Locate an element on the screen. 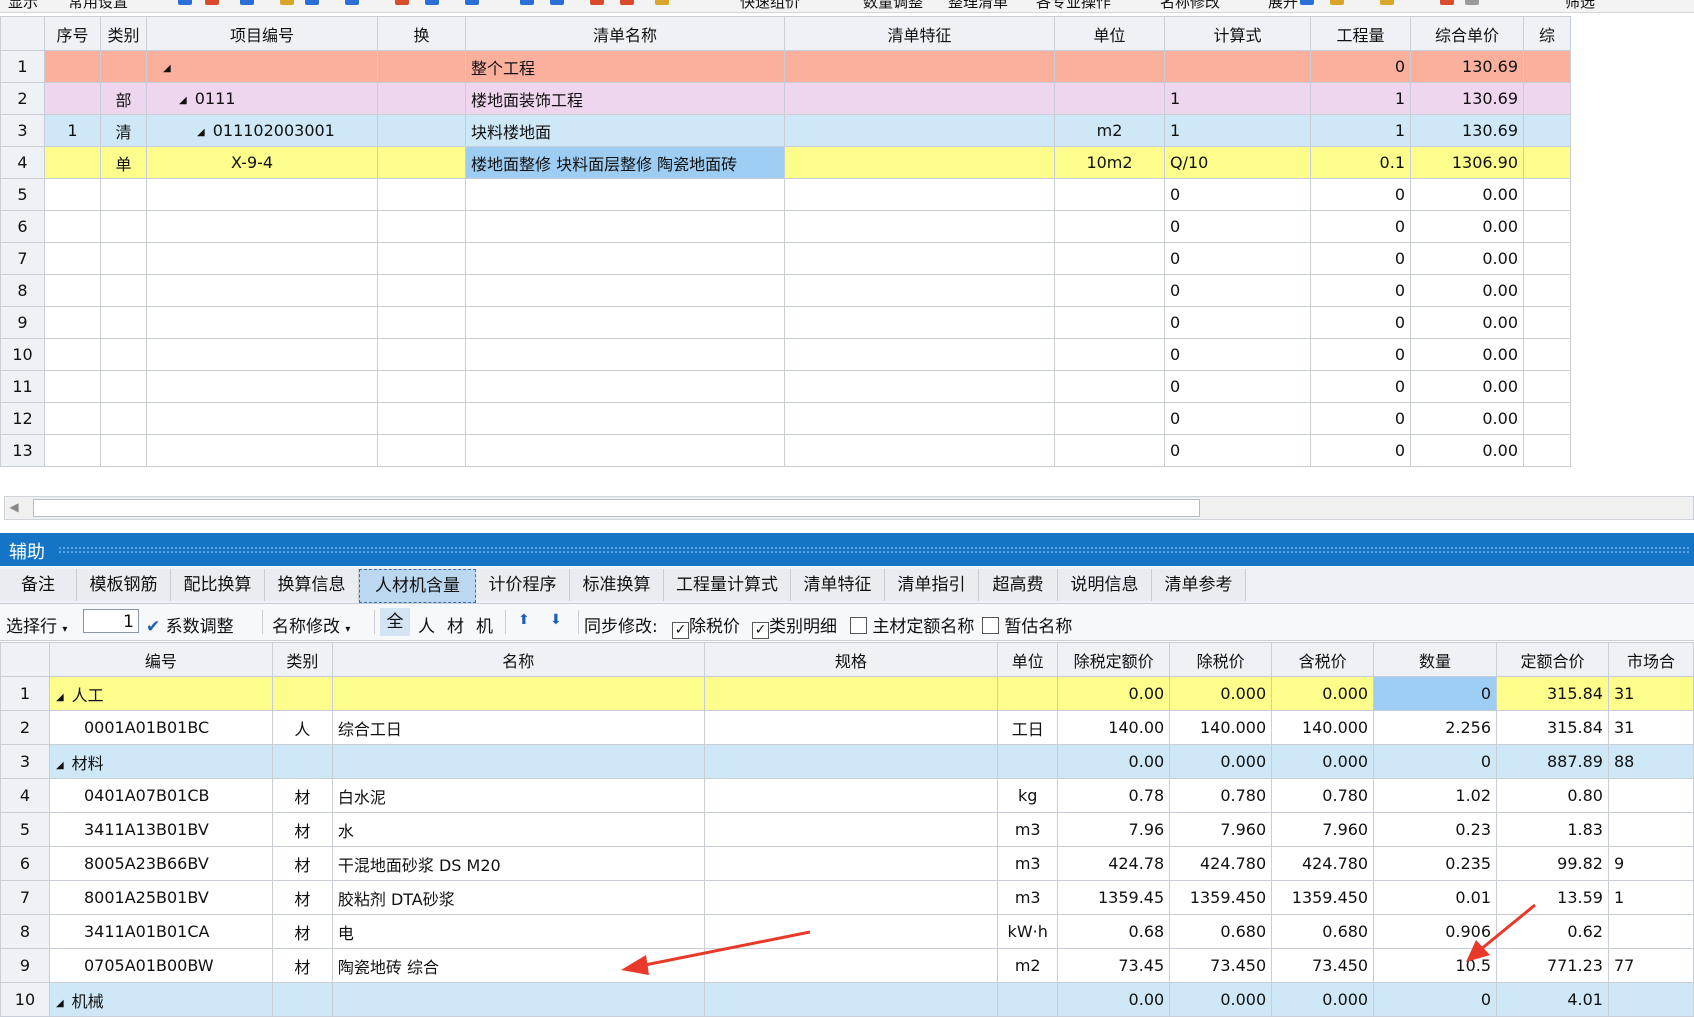 The width and height of the screenshot is (1694, 1017). code-cell: 3411A13B01BV is located at coordinates (160, 829).